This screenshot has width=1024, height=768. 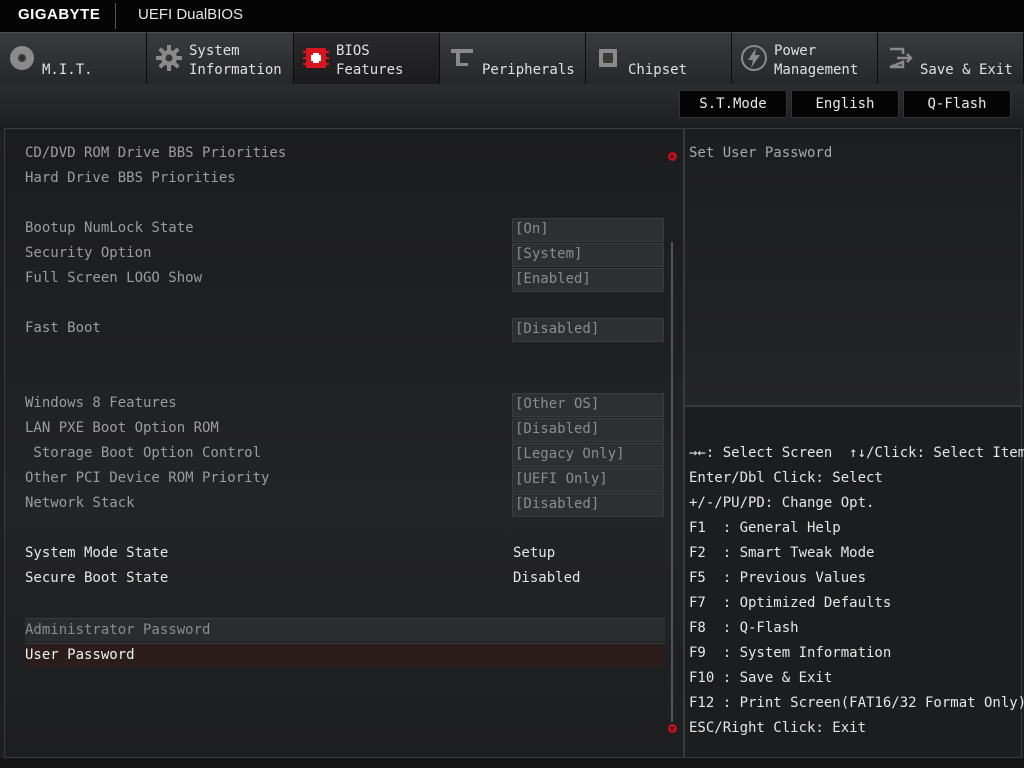 What do you see at coordinates (733, 104) in the screenshot?
I see `st-mode-button: S.T.Mode` at bounding box center [733, 104].